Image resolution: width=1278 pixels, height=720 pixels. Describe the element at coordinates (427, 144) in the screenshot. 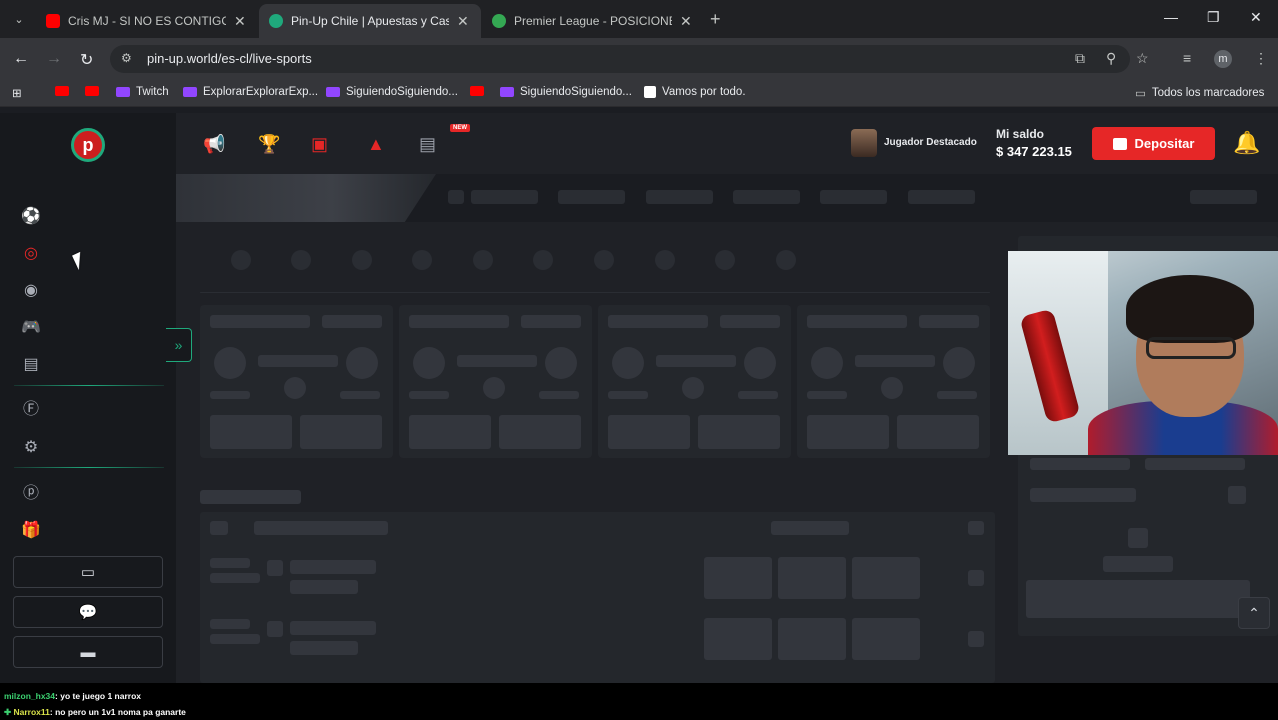

I see `bet-slip-icon: ▤` at that location.